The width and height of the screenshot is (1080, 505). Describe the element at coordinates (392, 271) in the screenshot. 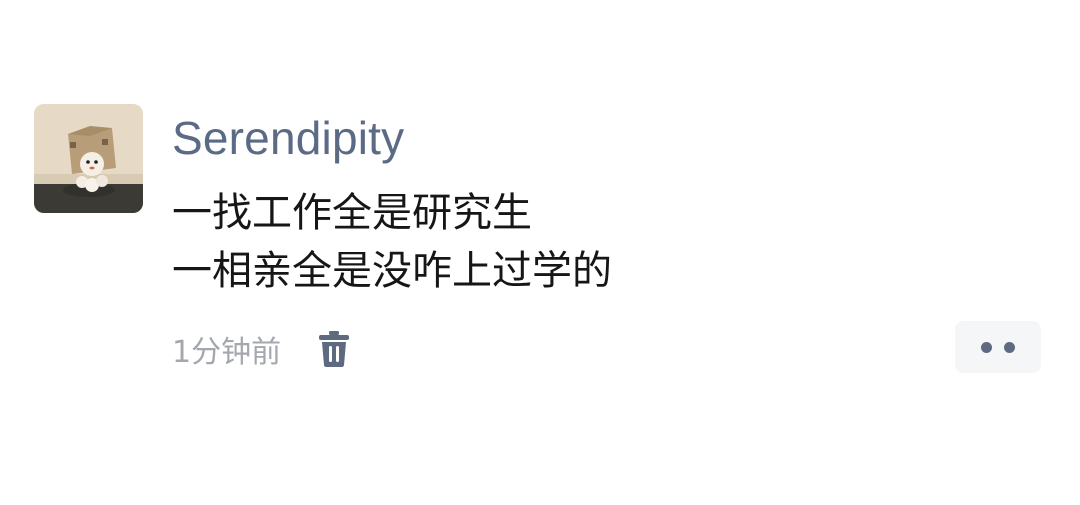

I see `post-content-line: 一相亲全是没咋上过学的` at that location.